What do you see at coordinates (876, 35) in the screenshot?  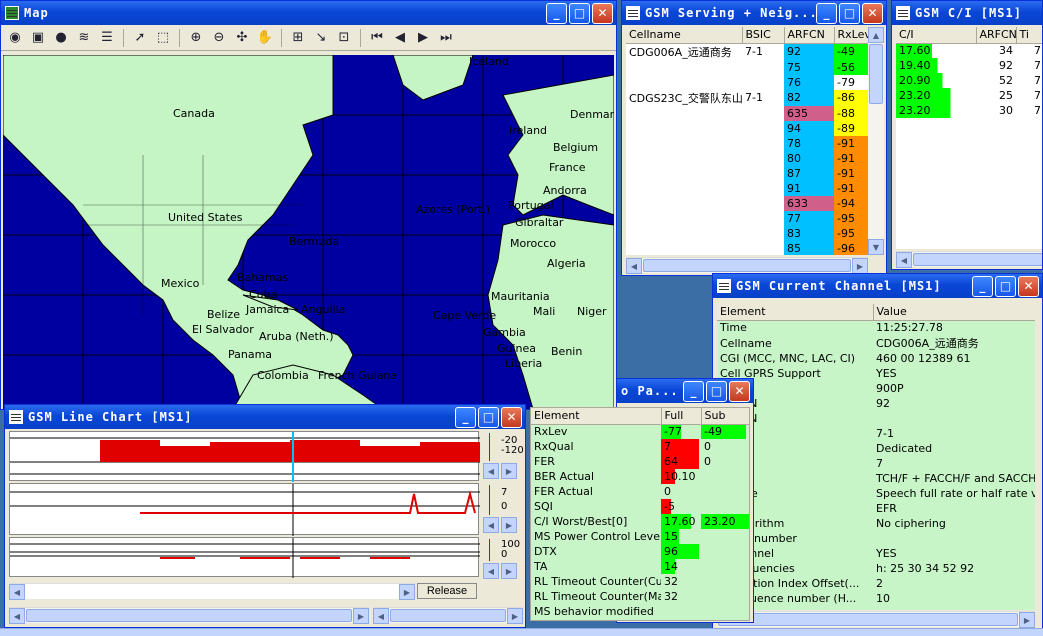 I see `scroll-up-arrow: ▲` at bounding box center [876, 35].